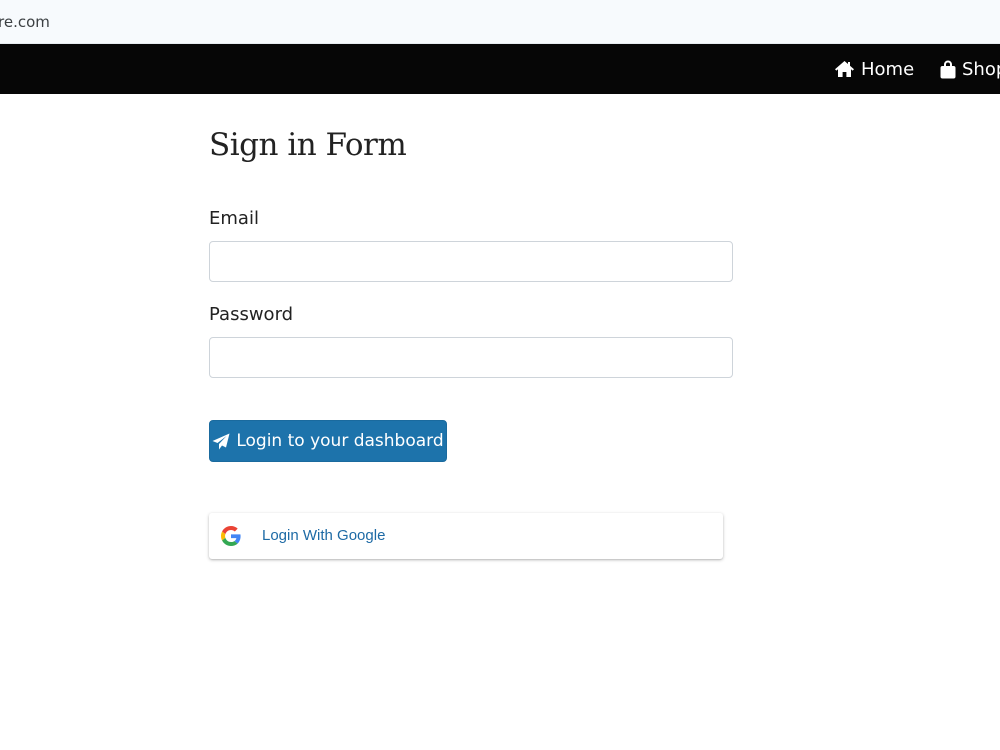 This screenshot has width=1000, height=750. Describe the element at coordinates (231, 536) in the screenshot. I see `google-icon` at that location.